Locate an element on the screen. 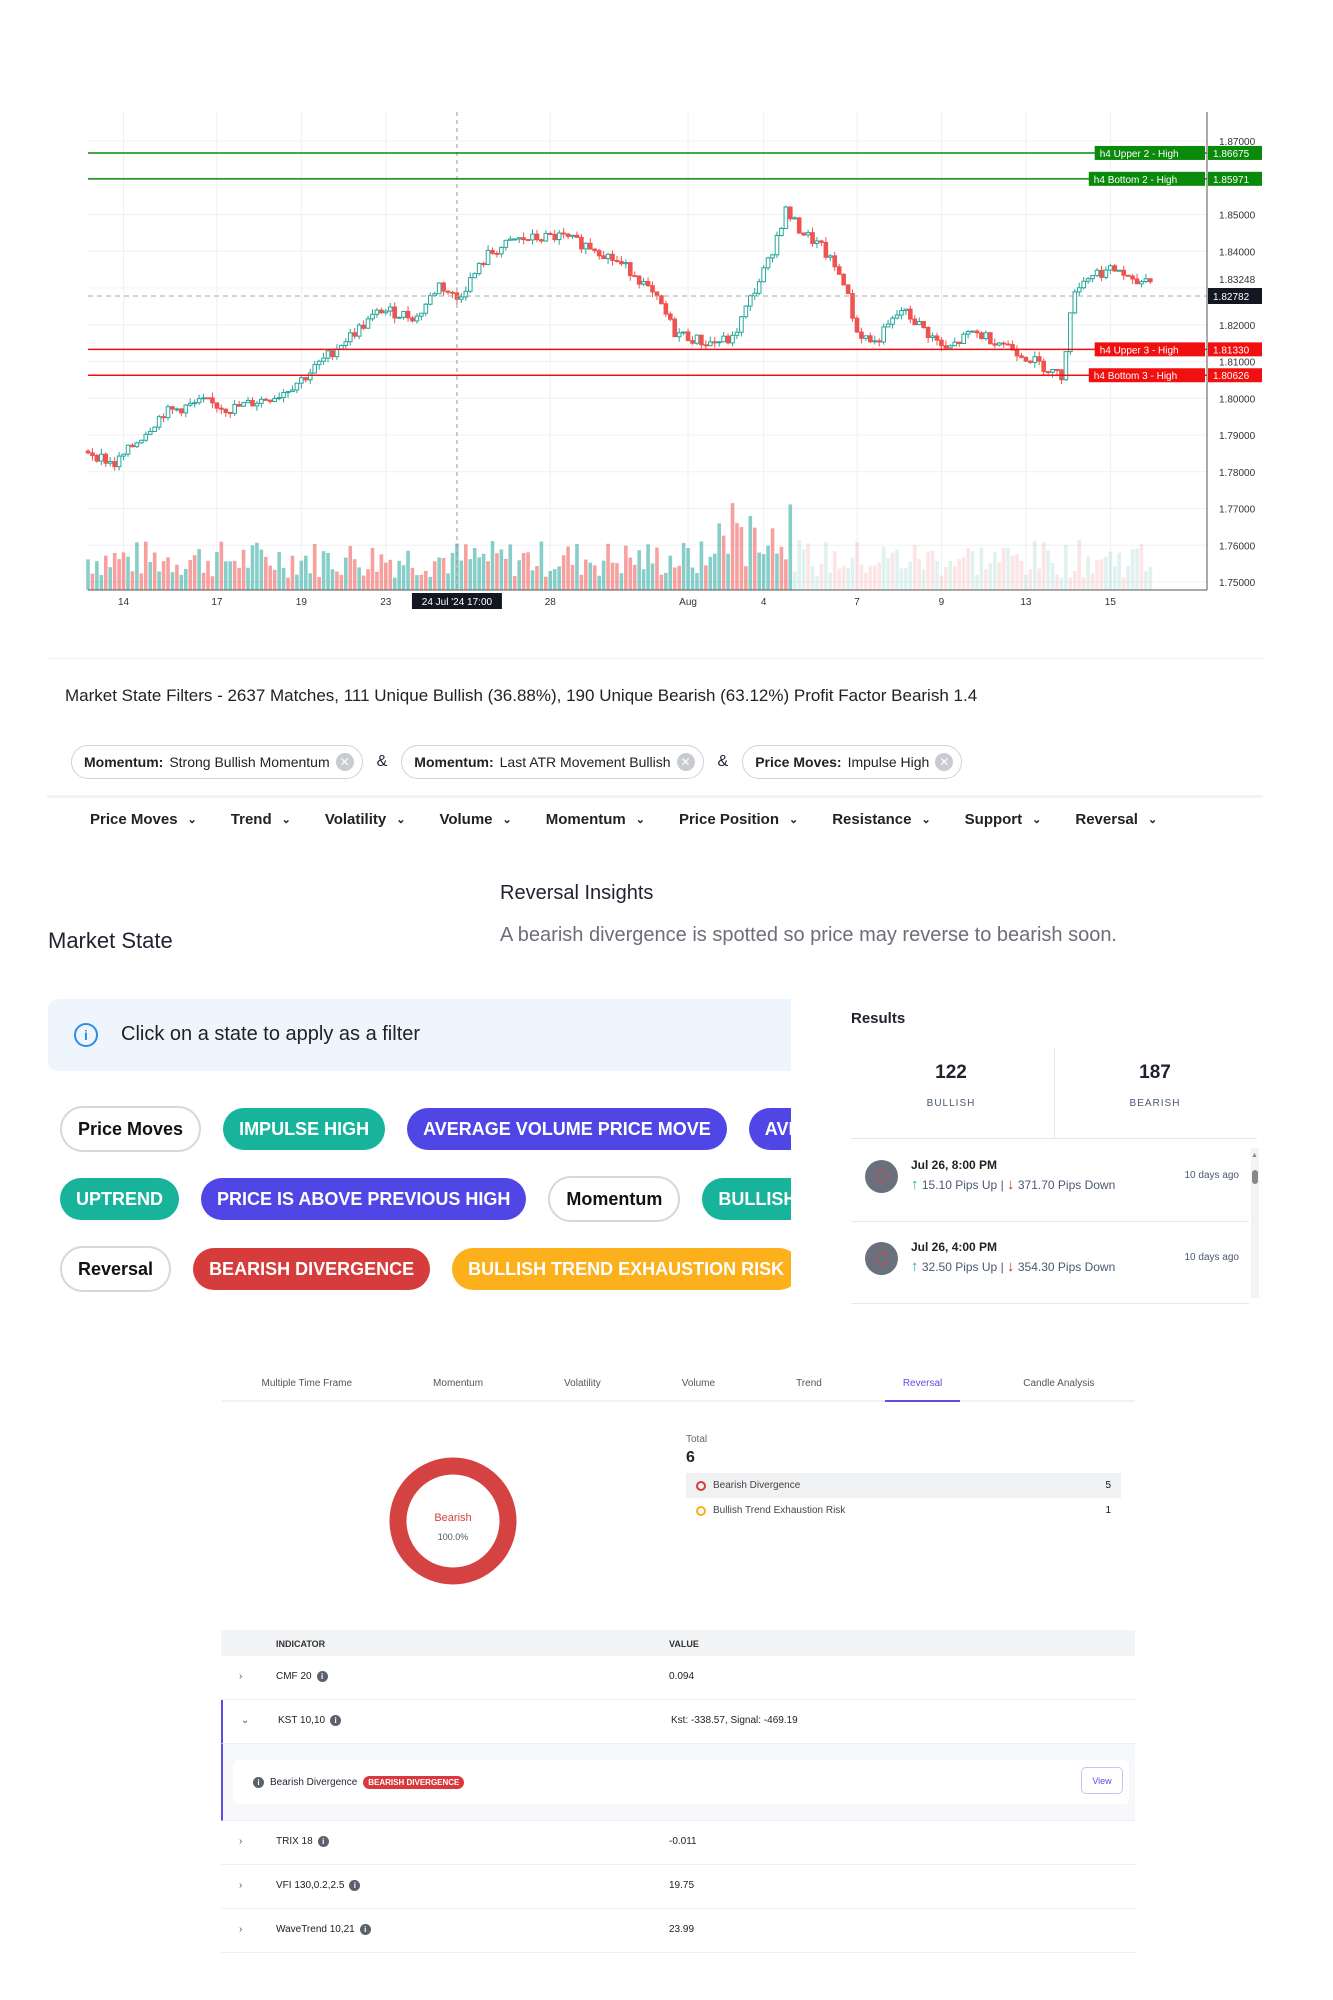 This screenshot has height=2000, width=1333. tab-volume: Volume is located at coordinates (698, 1386).